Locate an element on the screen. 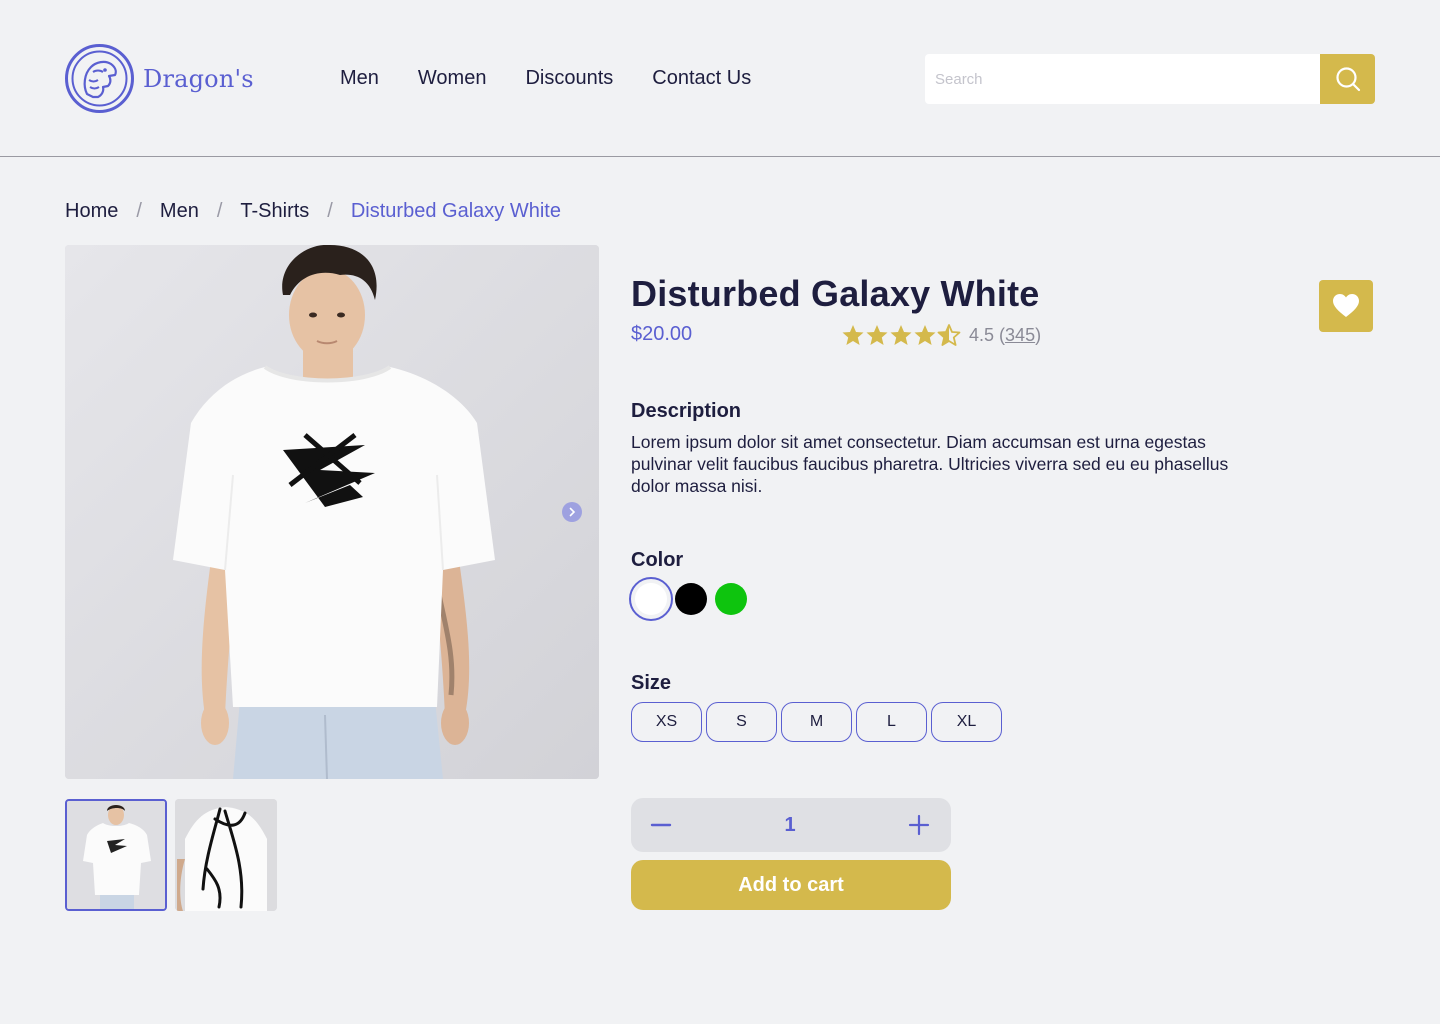  thumbnail-front is located at coordinates (116, 855).